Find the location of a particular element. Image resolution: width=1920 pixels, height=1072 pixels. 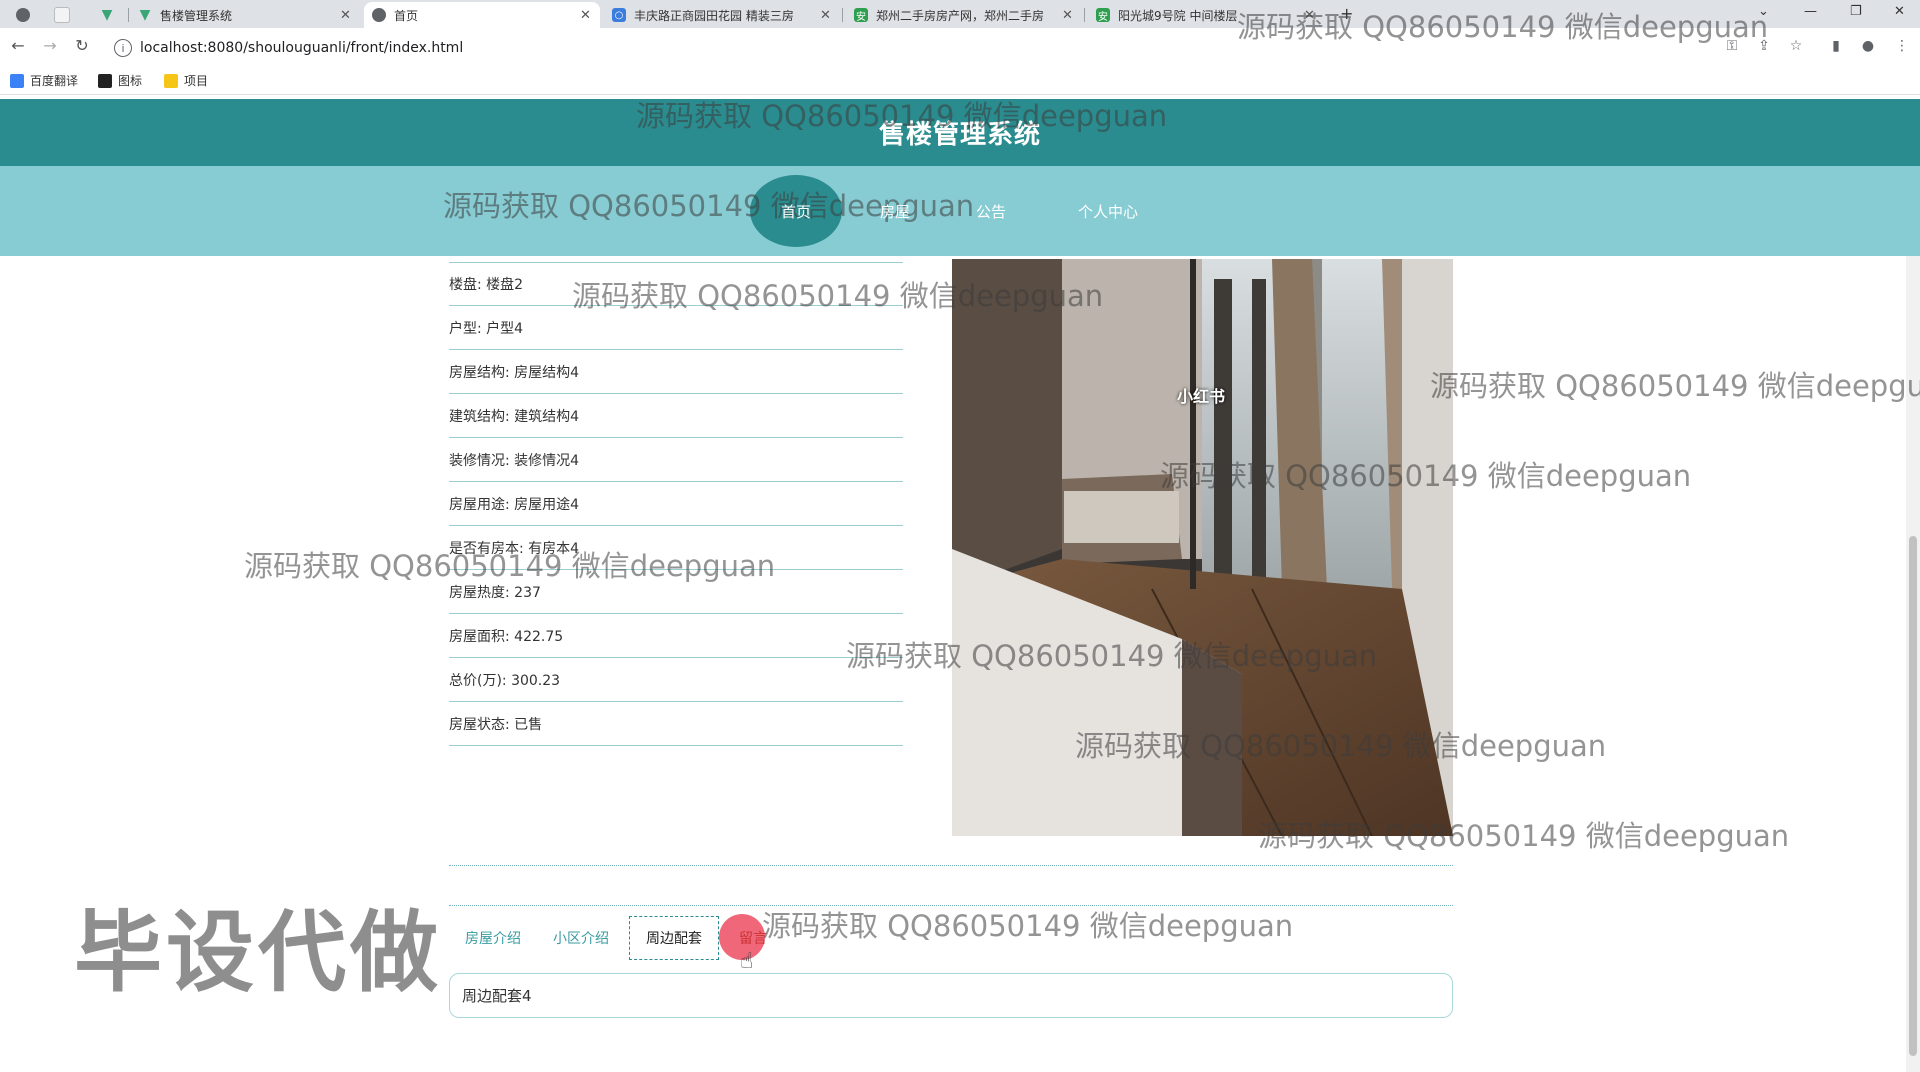

house-photo: 小红书 is located at coordinates (1202, 547).